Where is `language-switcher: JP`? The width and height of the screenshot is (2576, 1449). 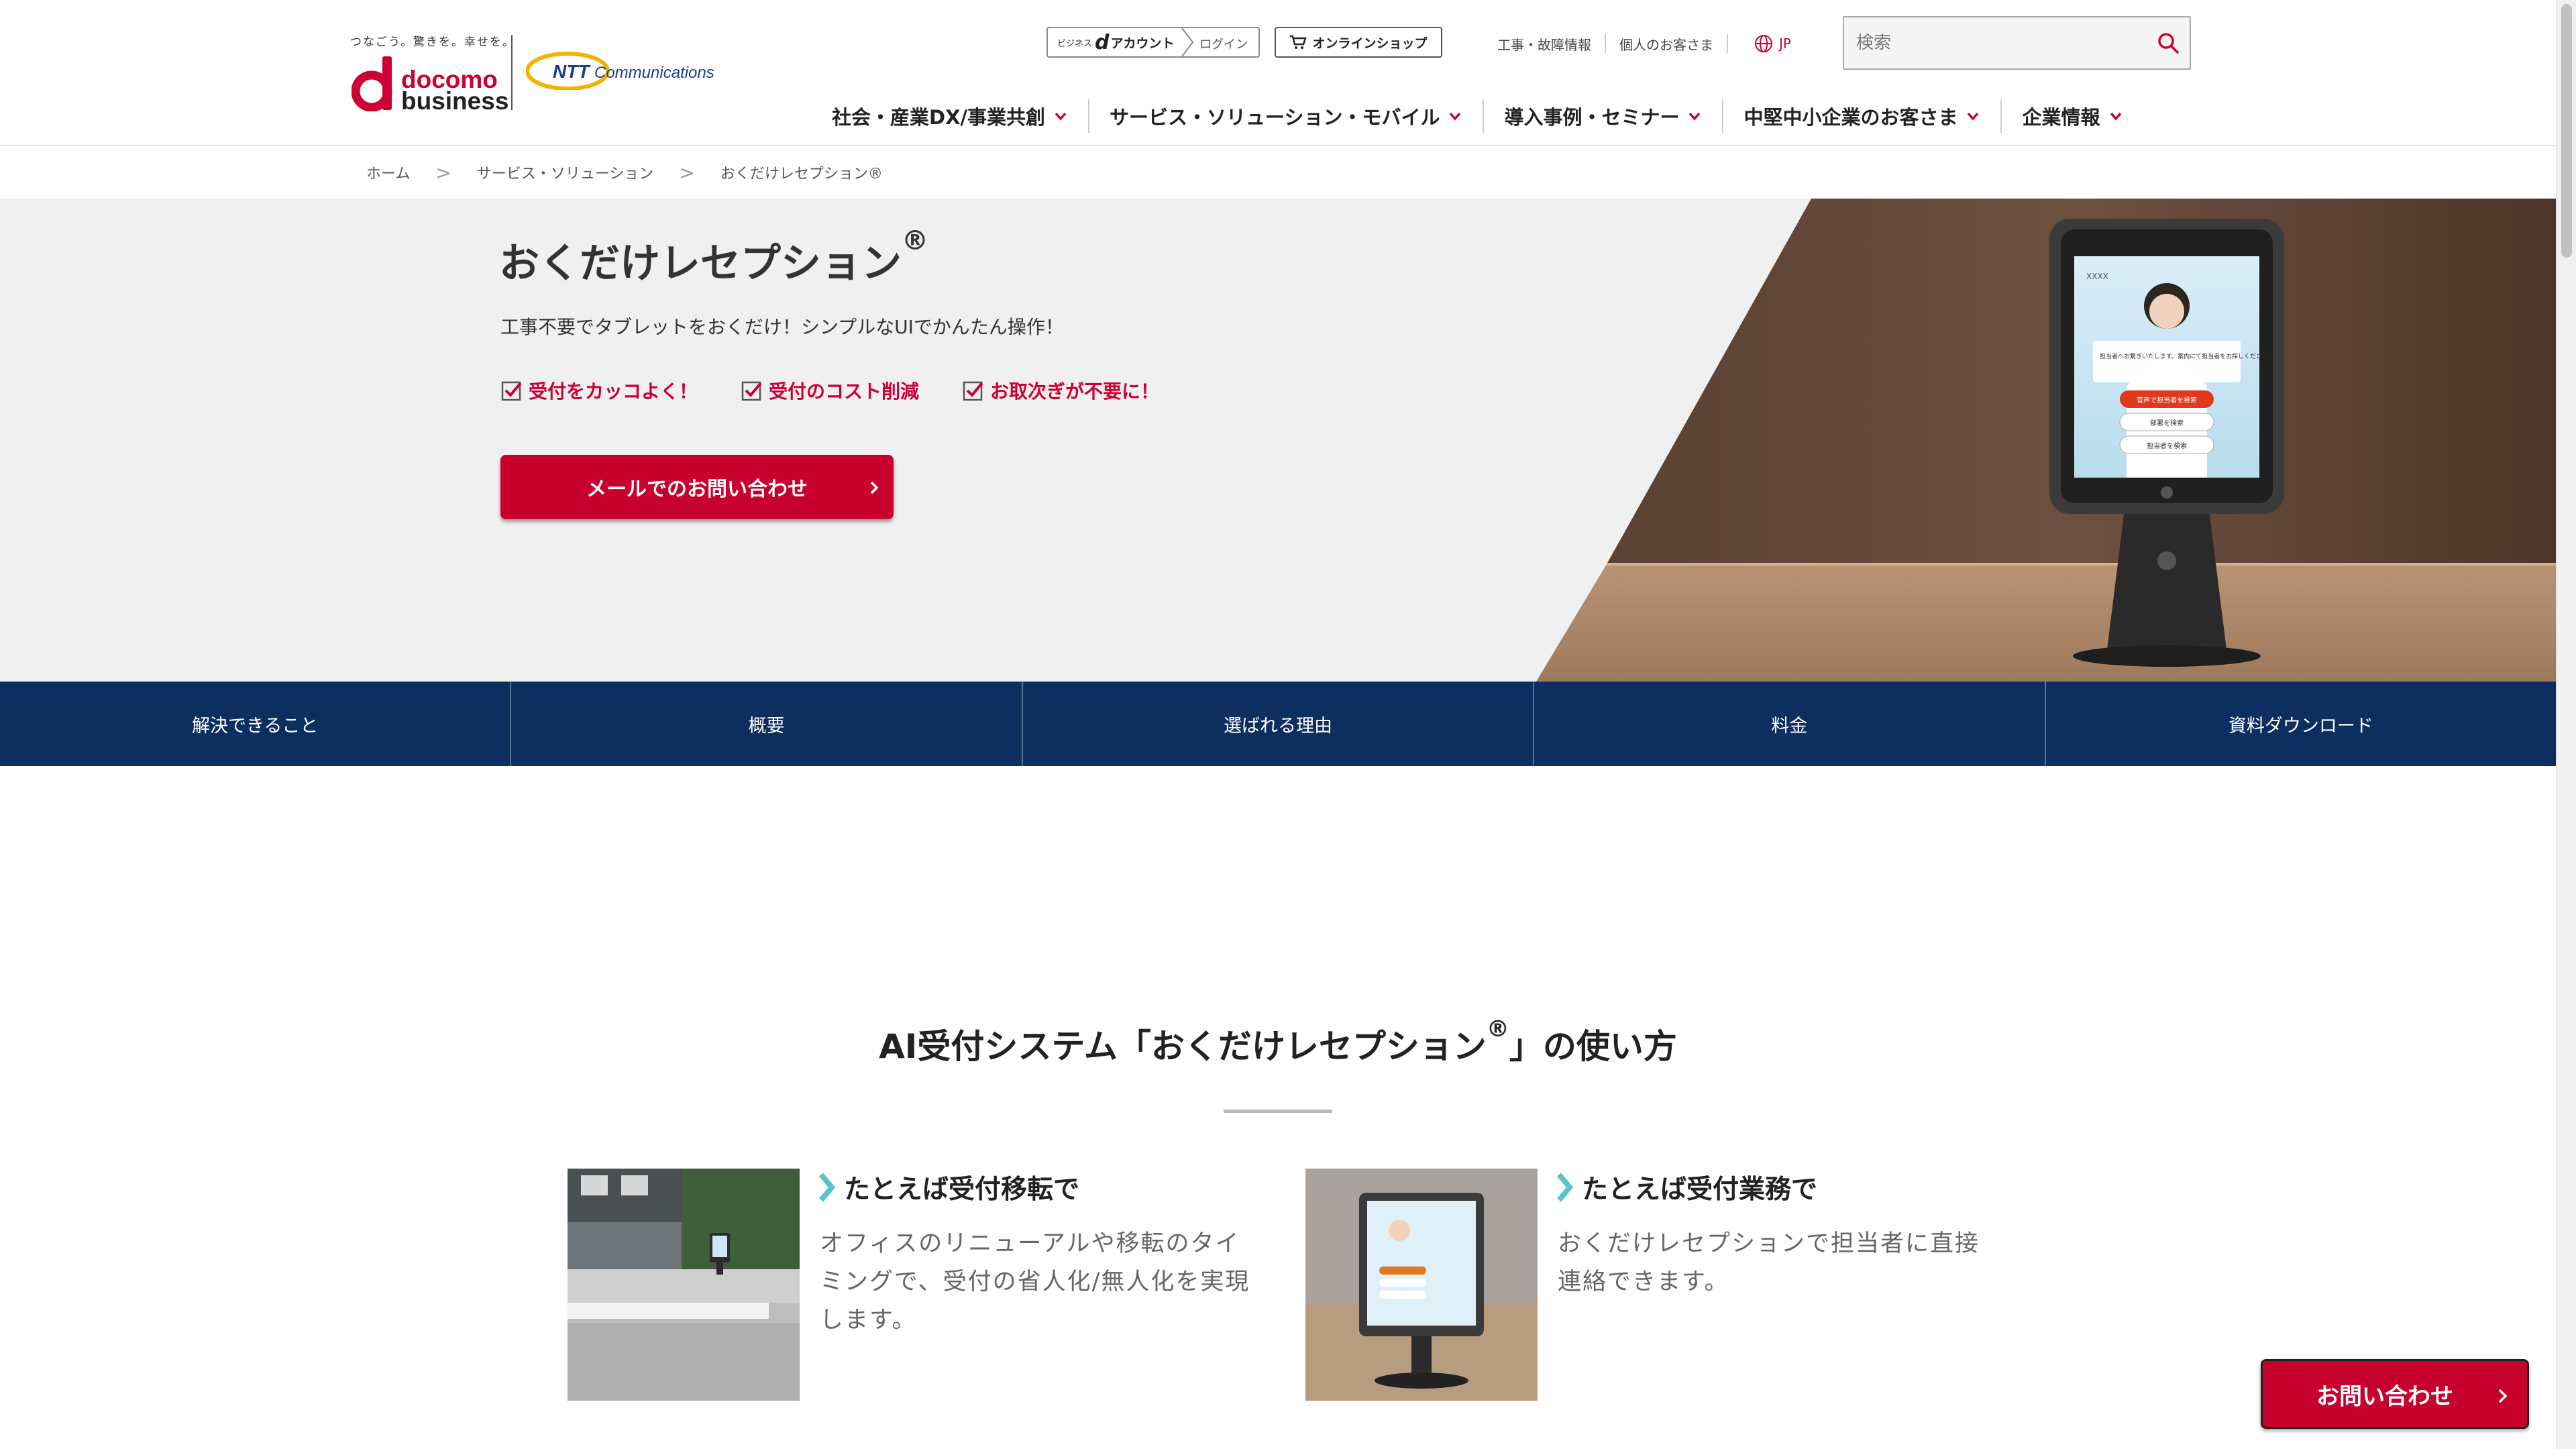
language-switcher: JP is located at coordinates (1759, 44).